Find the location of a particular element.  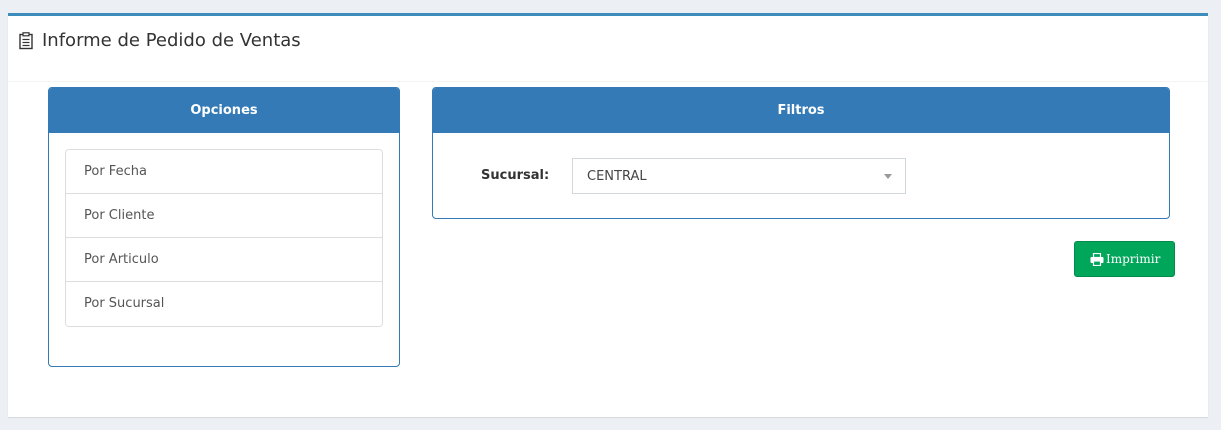

filters-panel-heading: Filtros is located at coordinates (801, 110).